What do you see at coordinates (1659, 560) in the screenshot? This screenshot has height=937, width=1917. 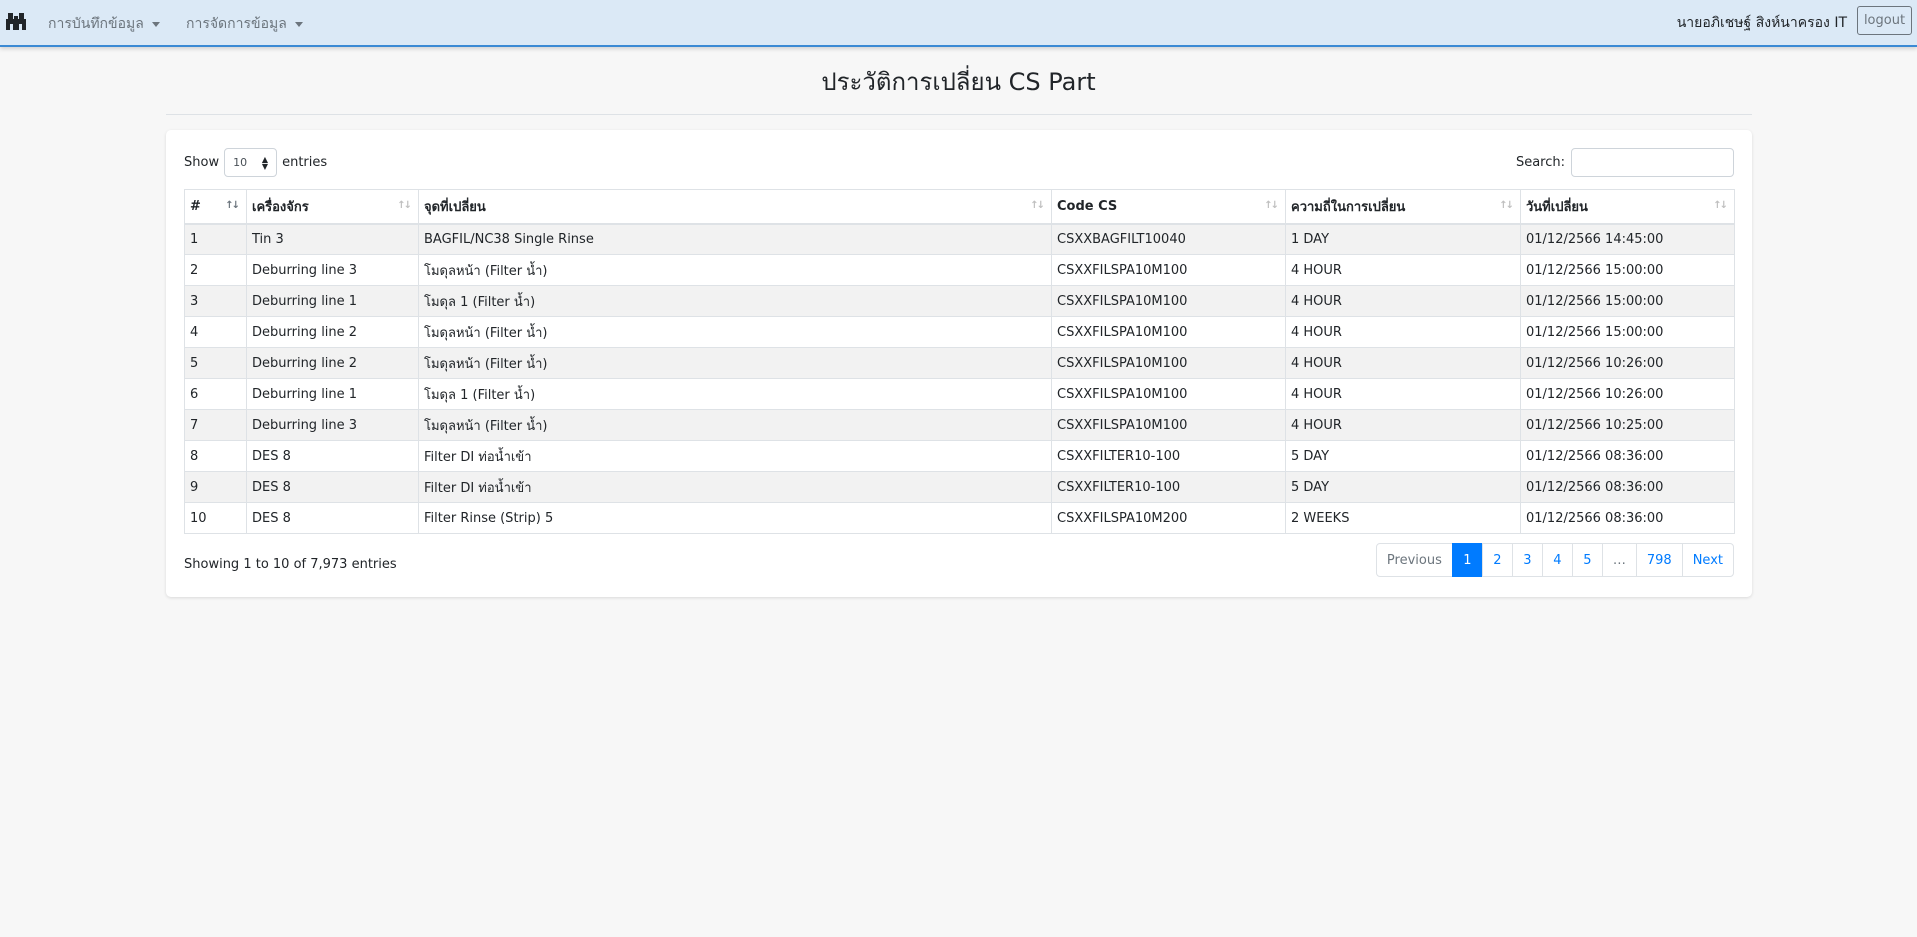 I see `pagination-page-last: 798` at bounding box center [1659, 560].